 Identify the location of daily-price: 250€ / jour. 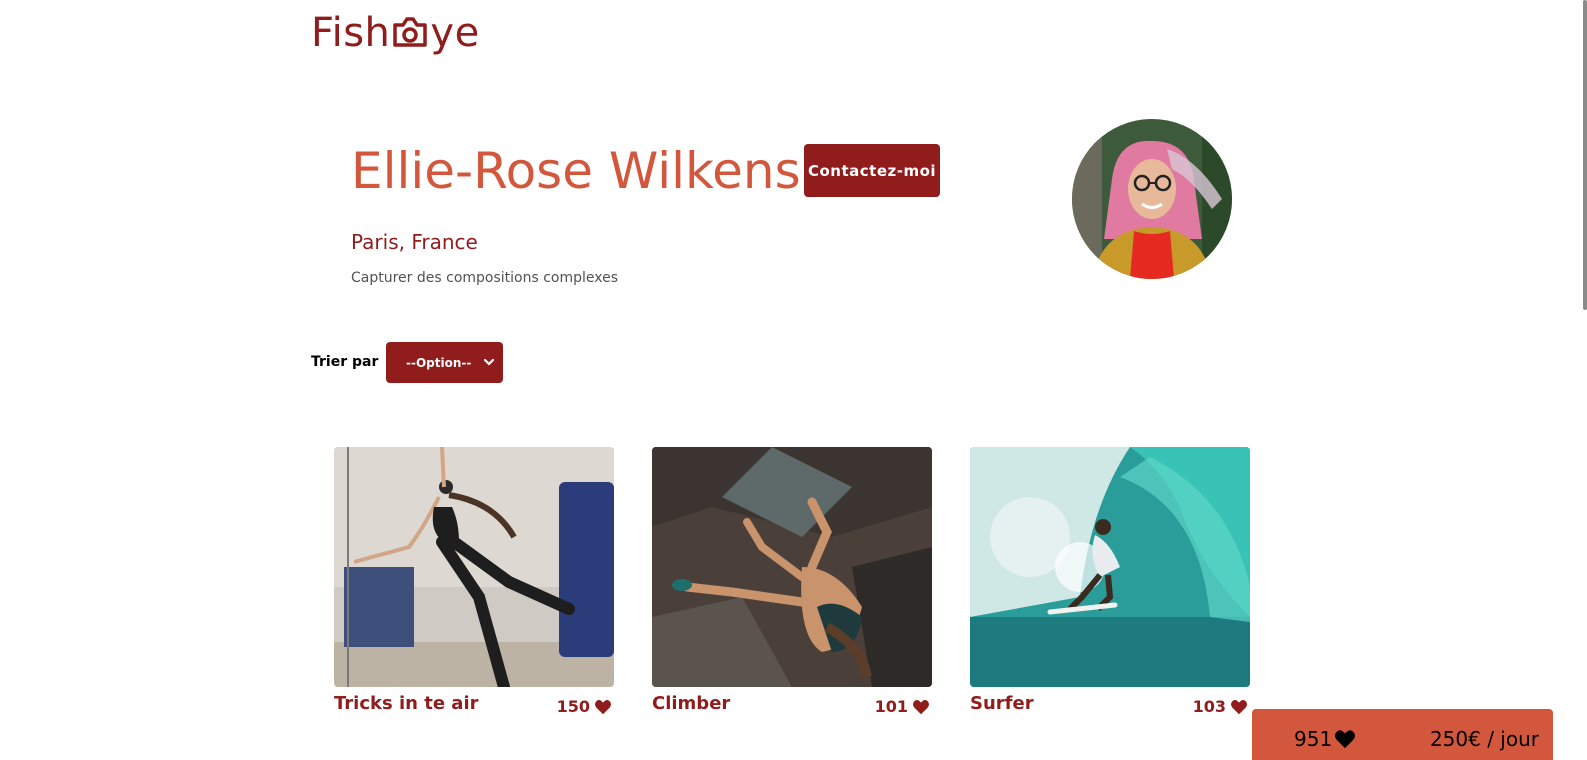
(1484, 739).